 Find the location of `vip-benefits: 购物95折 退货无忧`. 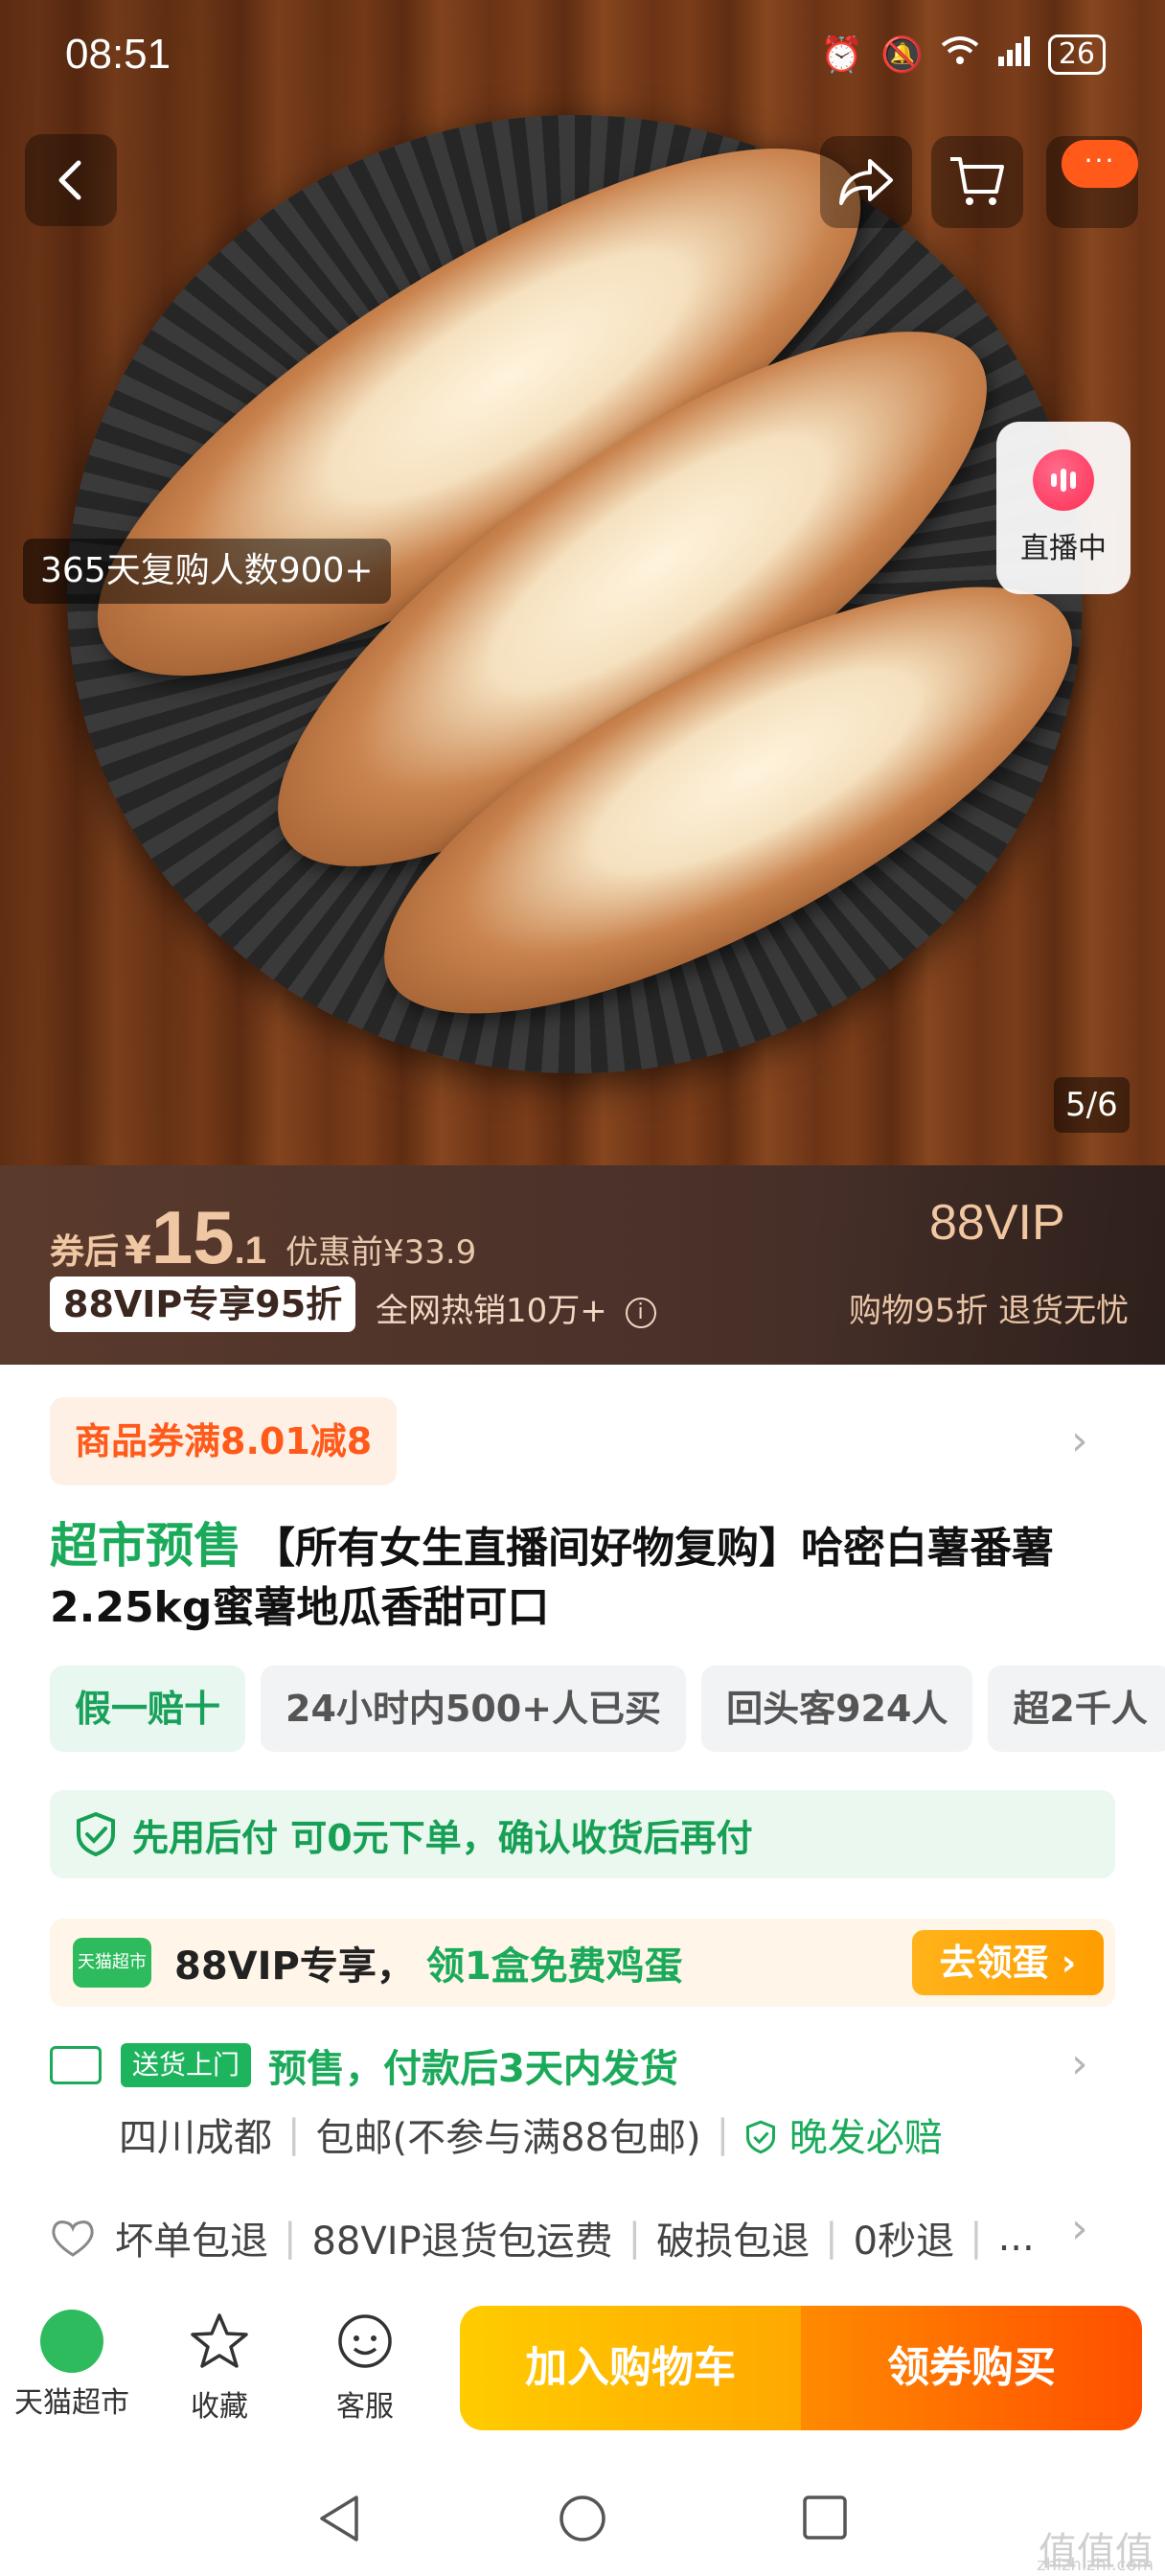

vip-benefits: 购物95折 退货无忧 is located at coordinates (990, 1311).